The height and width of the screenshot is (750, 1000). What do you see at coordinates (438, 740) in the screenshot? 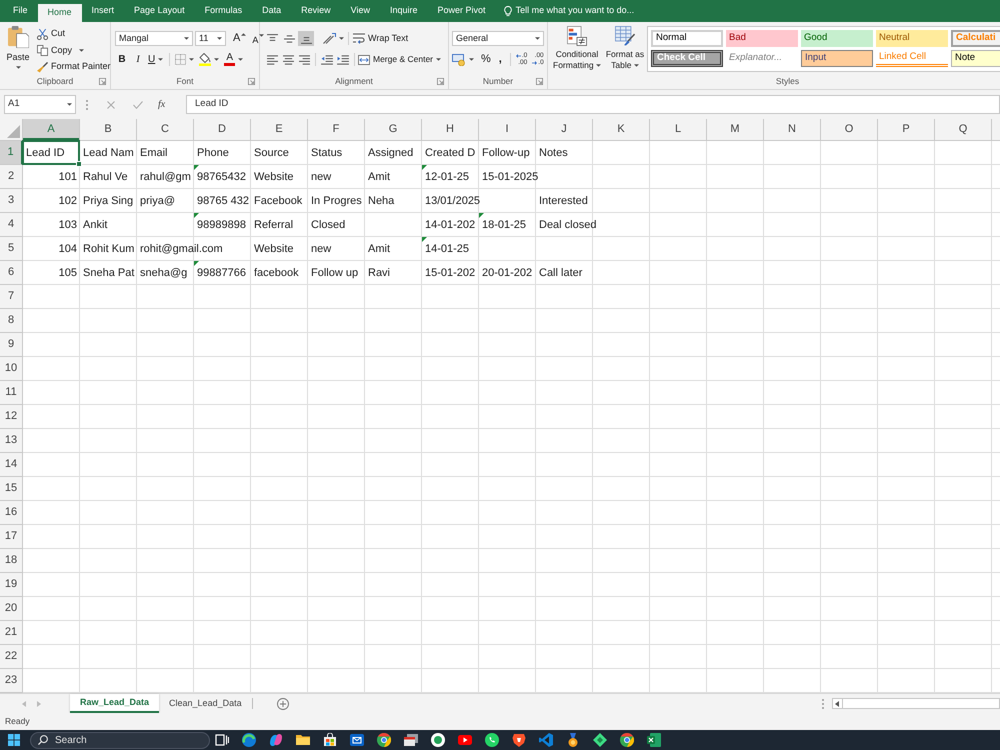
I see `circle-dot-icon` at bounding box center [438, 740].